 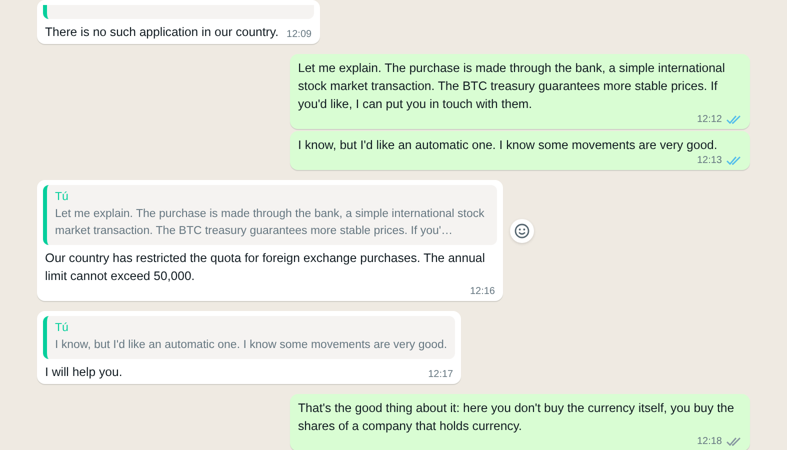 I want to click on message-text: Our country has restricted the quota for foreign exchange purchases. The annual limit cannot exceed 50,000., so click(x=265, y=267).